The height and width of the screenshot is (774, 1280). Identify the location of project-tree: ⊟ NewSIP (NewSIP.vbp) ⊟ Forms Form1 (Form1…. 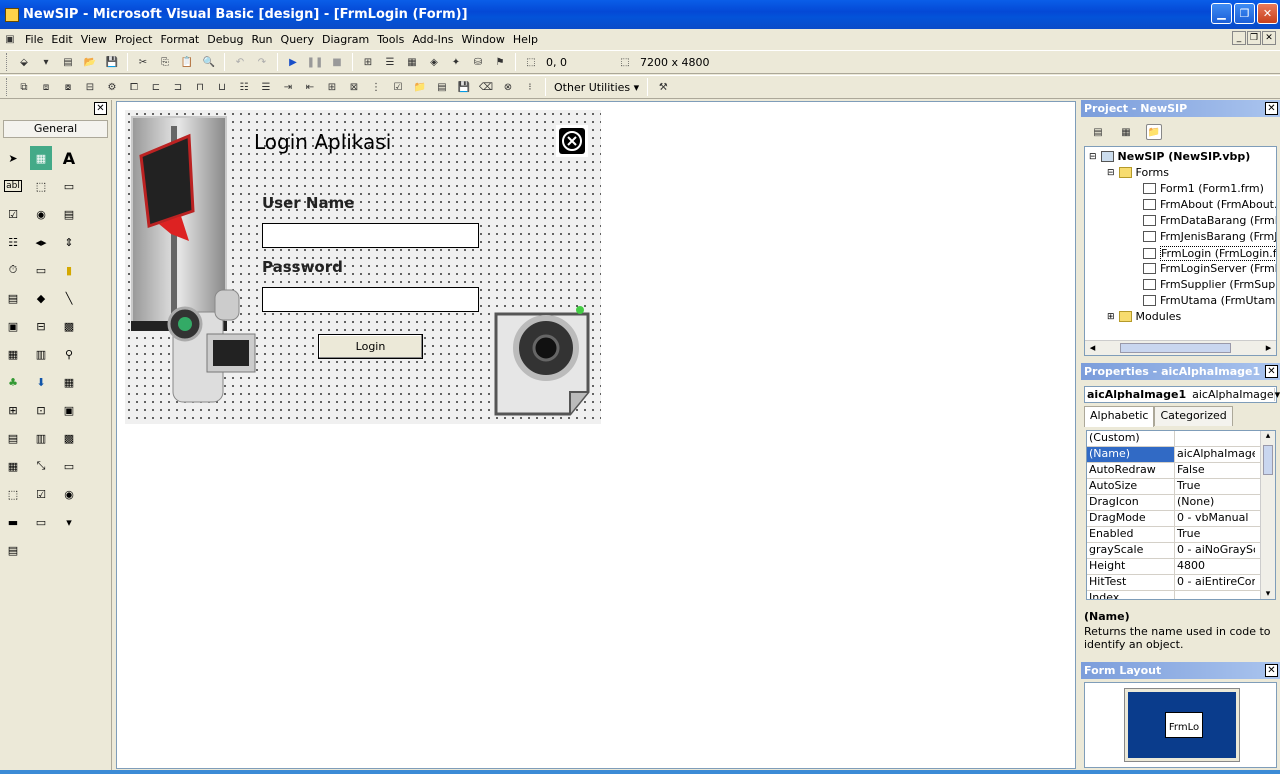
(1180, 251).